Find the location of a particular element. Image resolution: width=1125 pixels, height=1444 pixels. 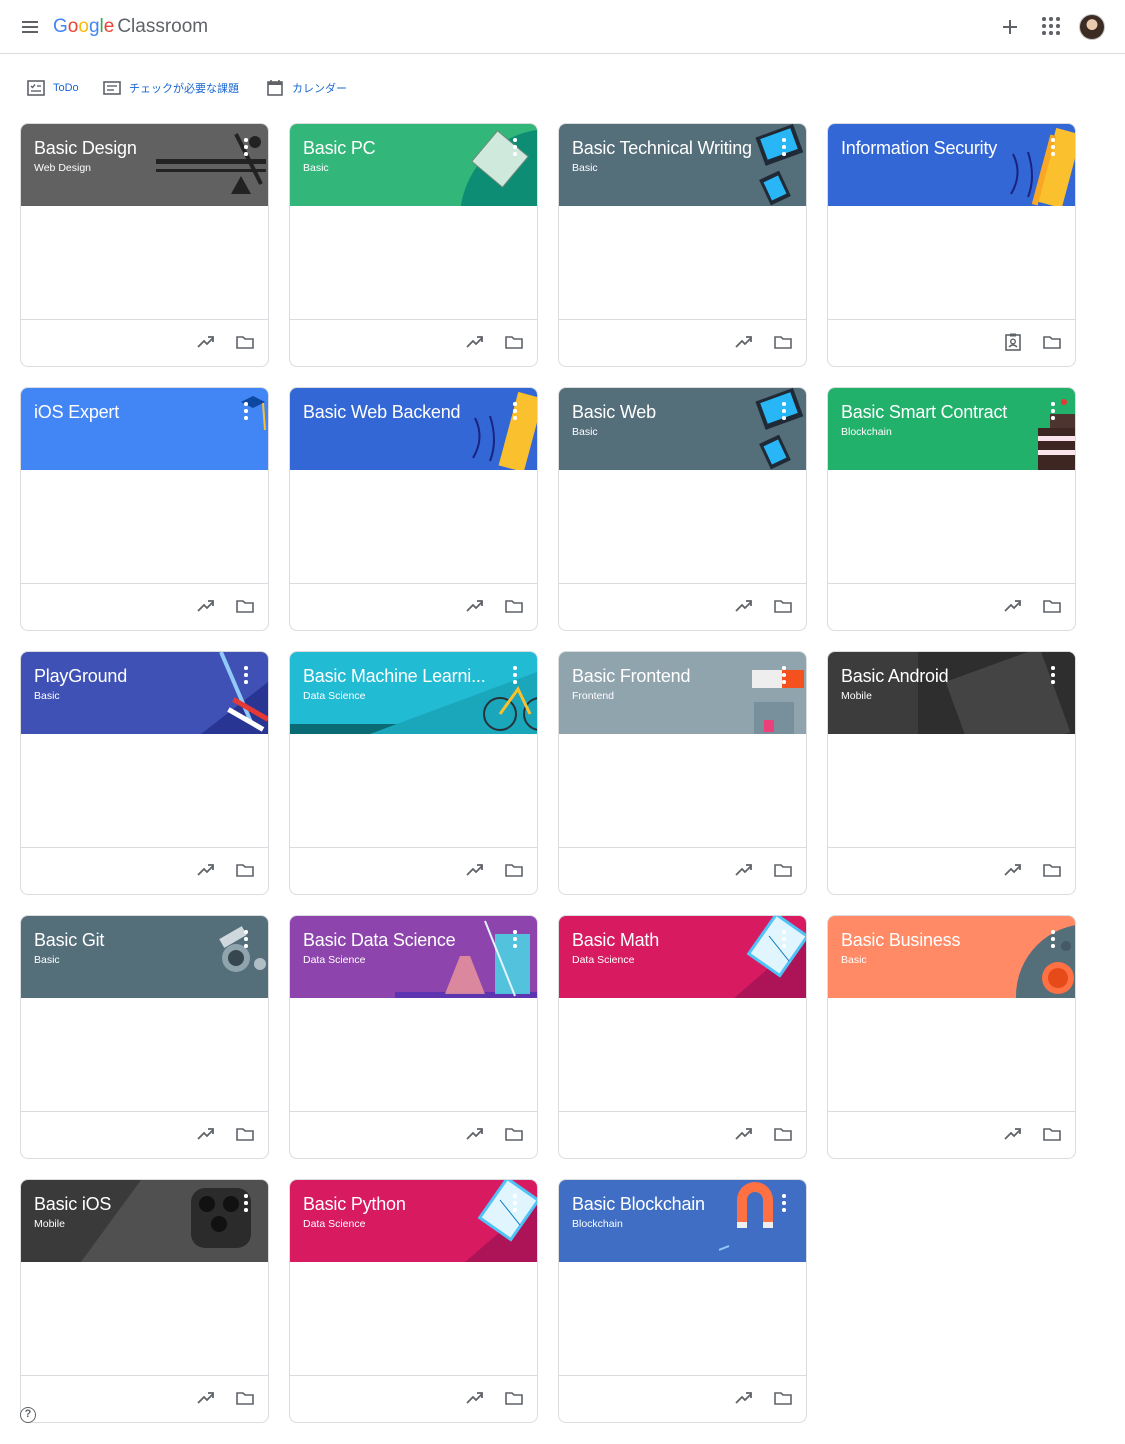

class-card-header: Basic Data Science Data Science is located at coordinates (413, 957).